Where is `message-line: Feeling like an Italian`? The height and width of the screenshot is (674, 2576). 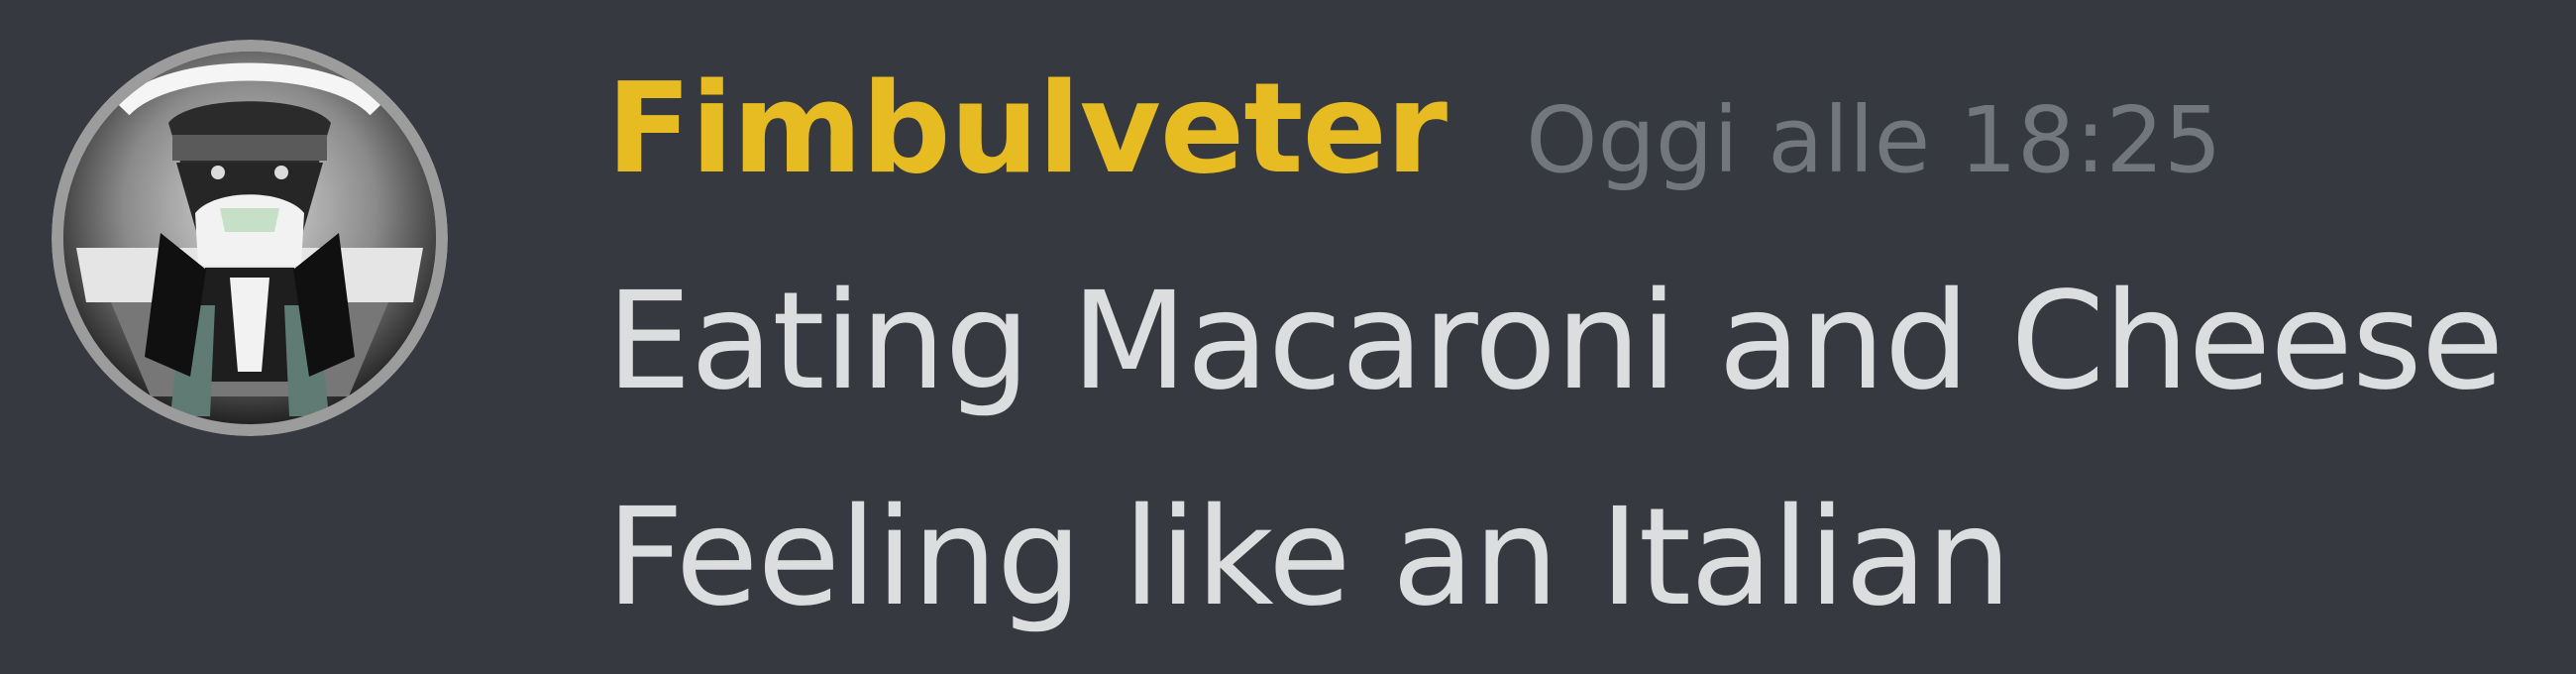 message-line: Feeling like an Italian is located at coordinates (1308, 558).